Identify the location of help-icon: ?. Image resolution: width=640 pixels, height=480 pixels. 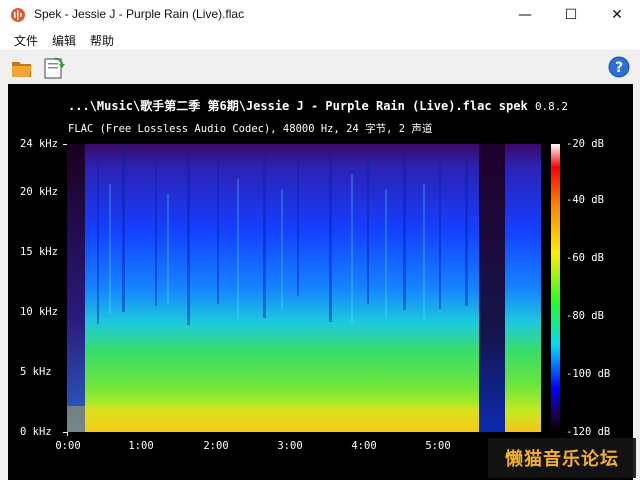
(619, 67).